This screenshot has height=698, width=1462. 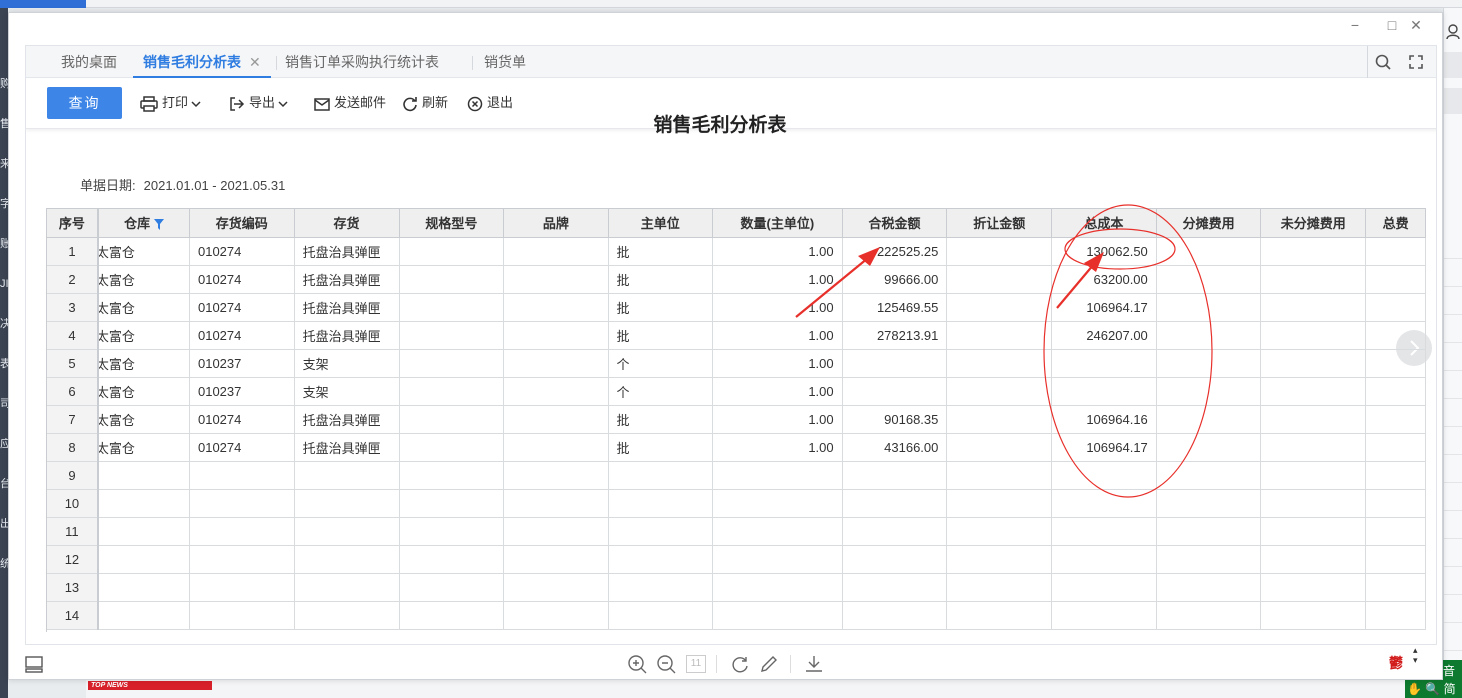 I want to click on cell-unit: 个, so click(x=661, y=363).